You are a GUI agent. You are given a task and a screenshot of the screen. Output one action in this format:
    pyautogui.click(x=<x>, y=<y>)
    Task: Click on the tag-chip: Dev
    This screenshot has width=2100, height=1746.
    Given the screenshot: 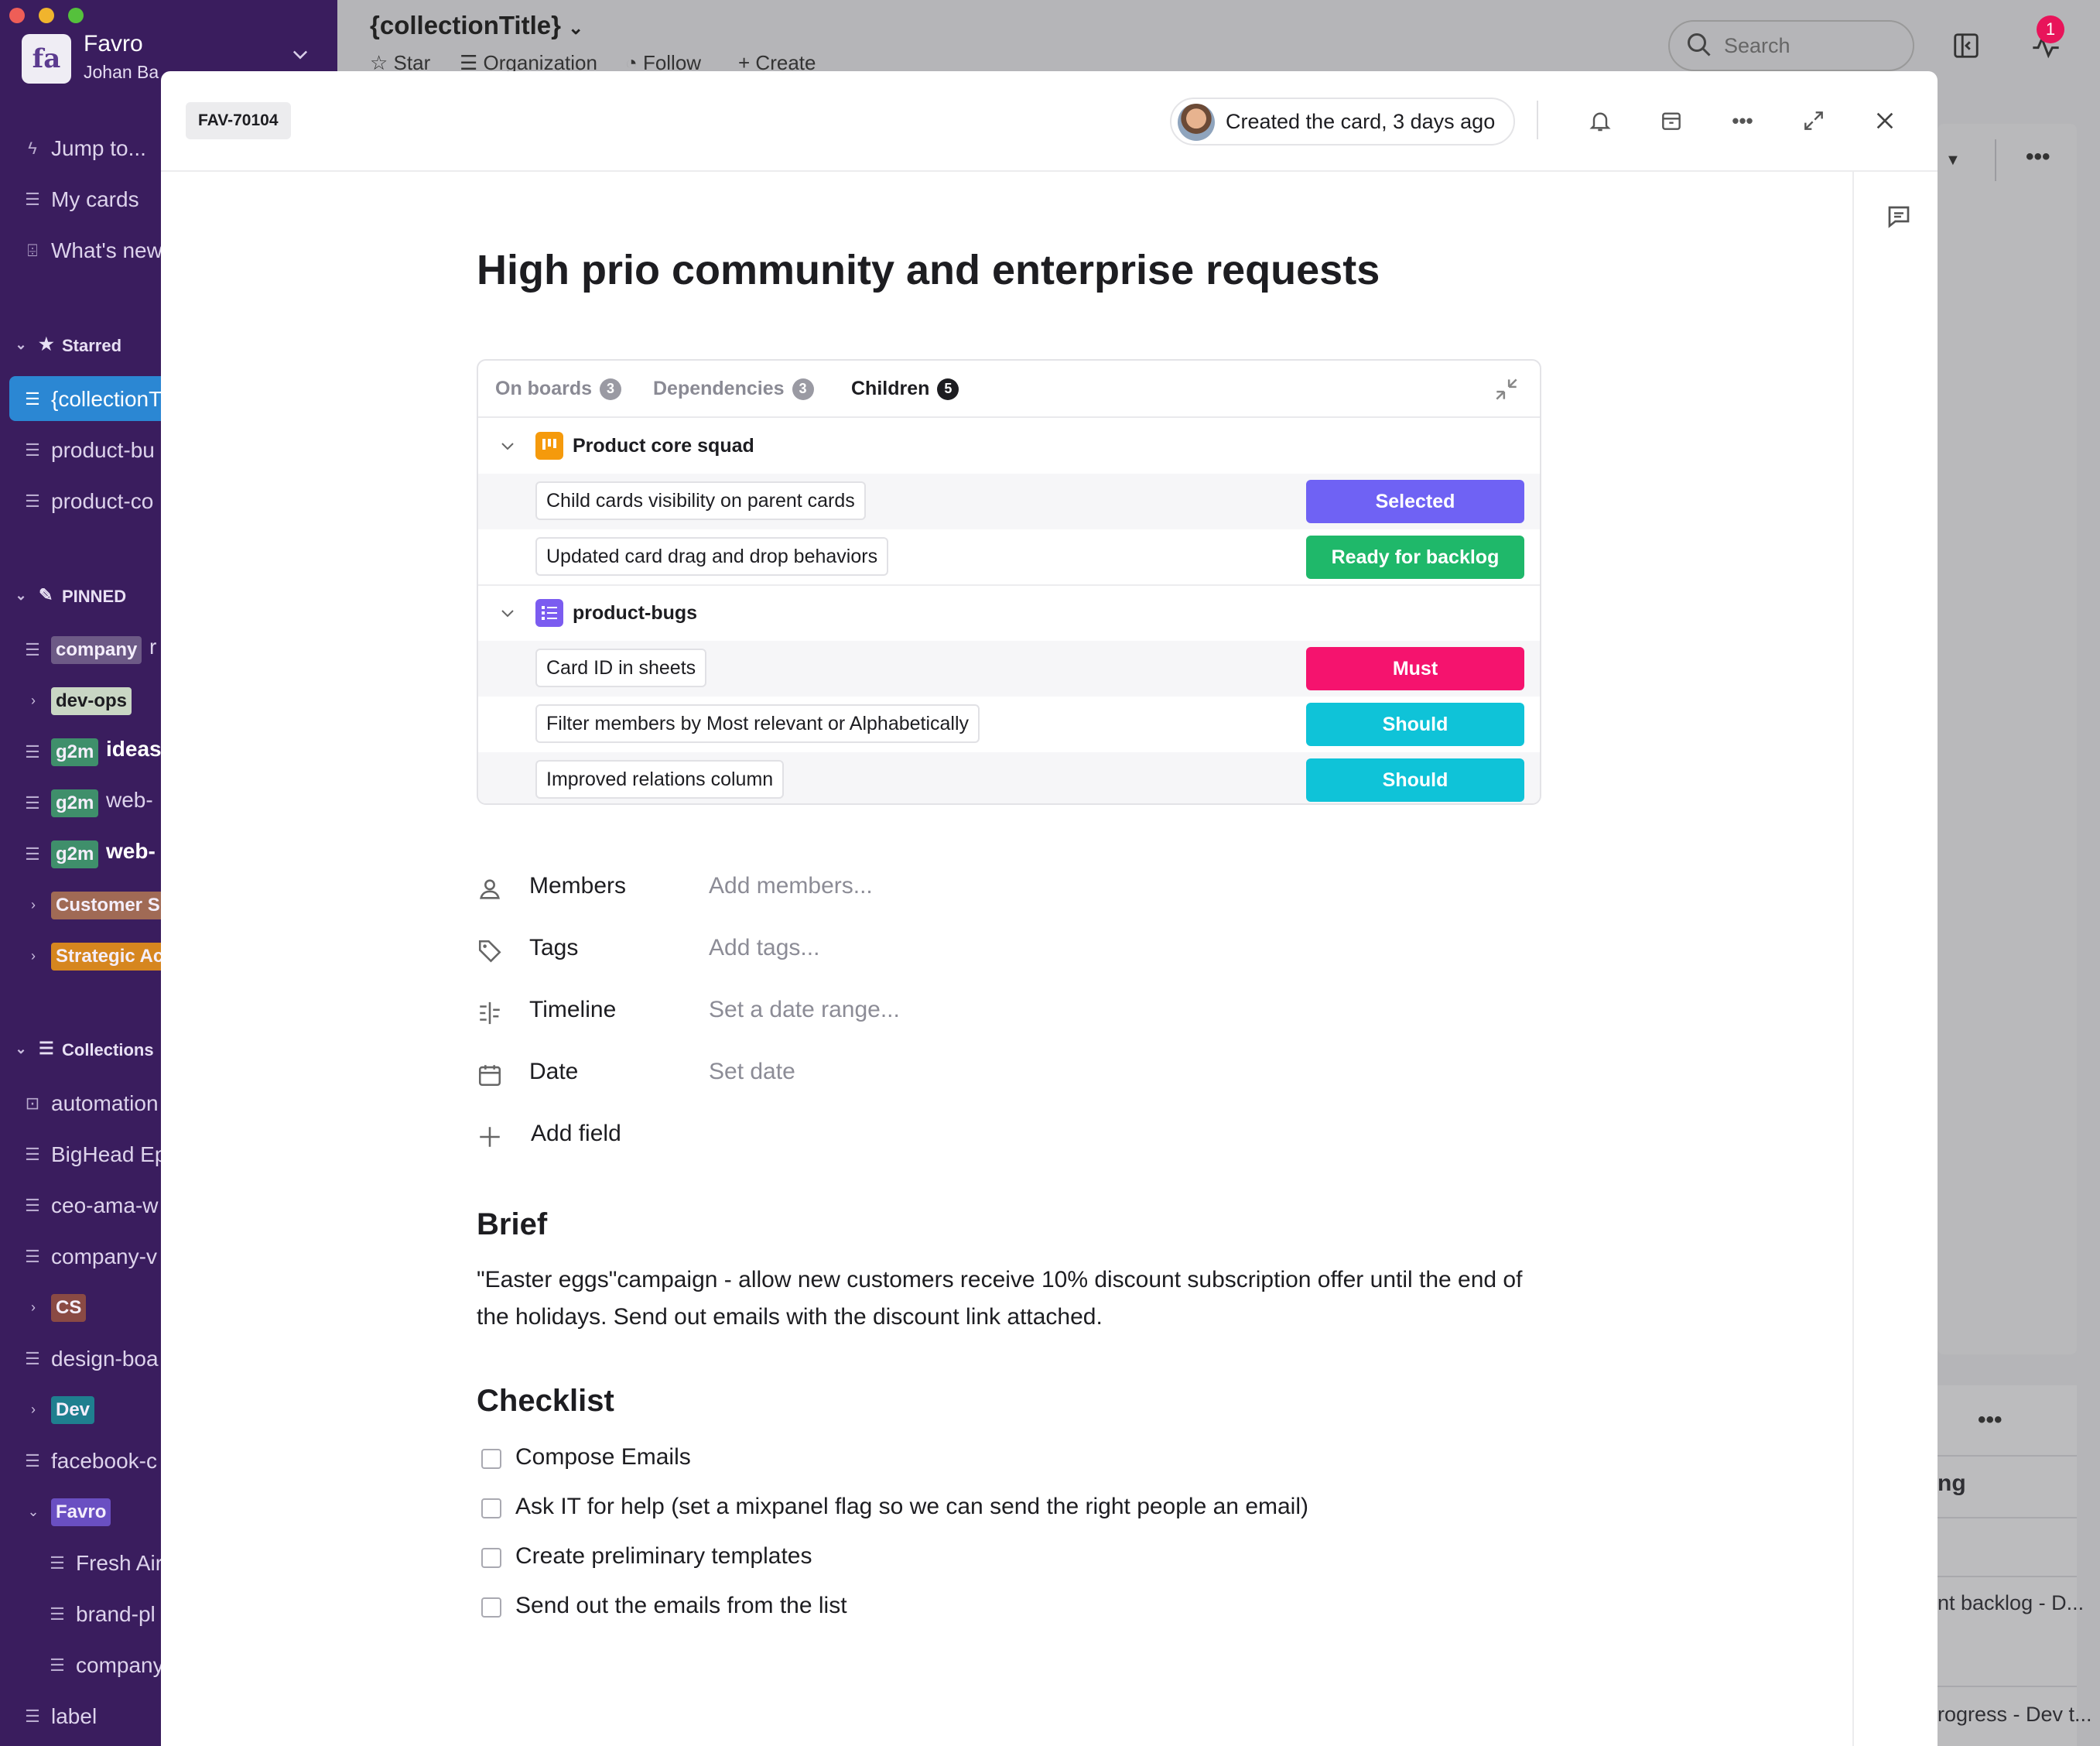 What is the action you would take?
    pyautogui.click(x=73, y=1410)
    